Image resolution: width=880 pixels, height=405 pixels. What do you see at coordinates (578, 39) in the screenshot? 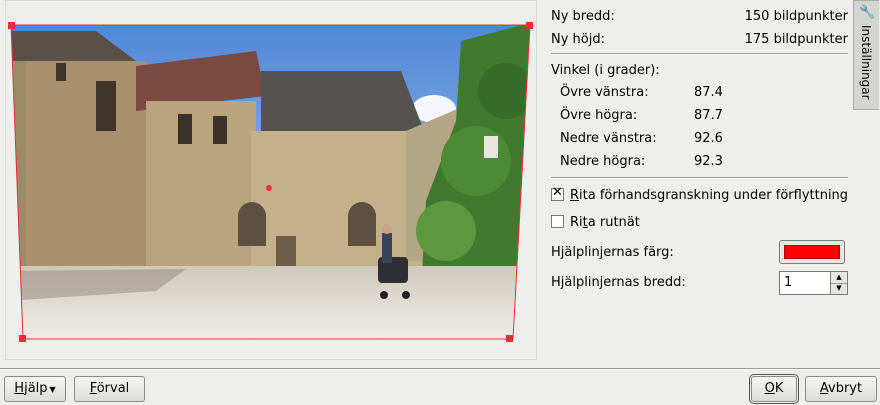
I see `new-height-label: Ny höjd:` at bounding box center [578, 39].